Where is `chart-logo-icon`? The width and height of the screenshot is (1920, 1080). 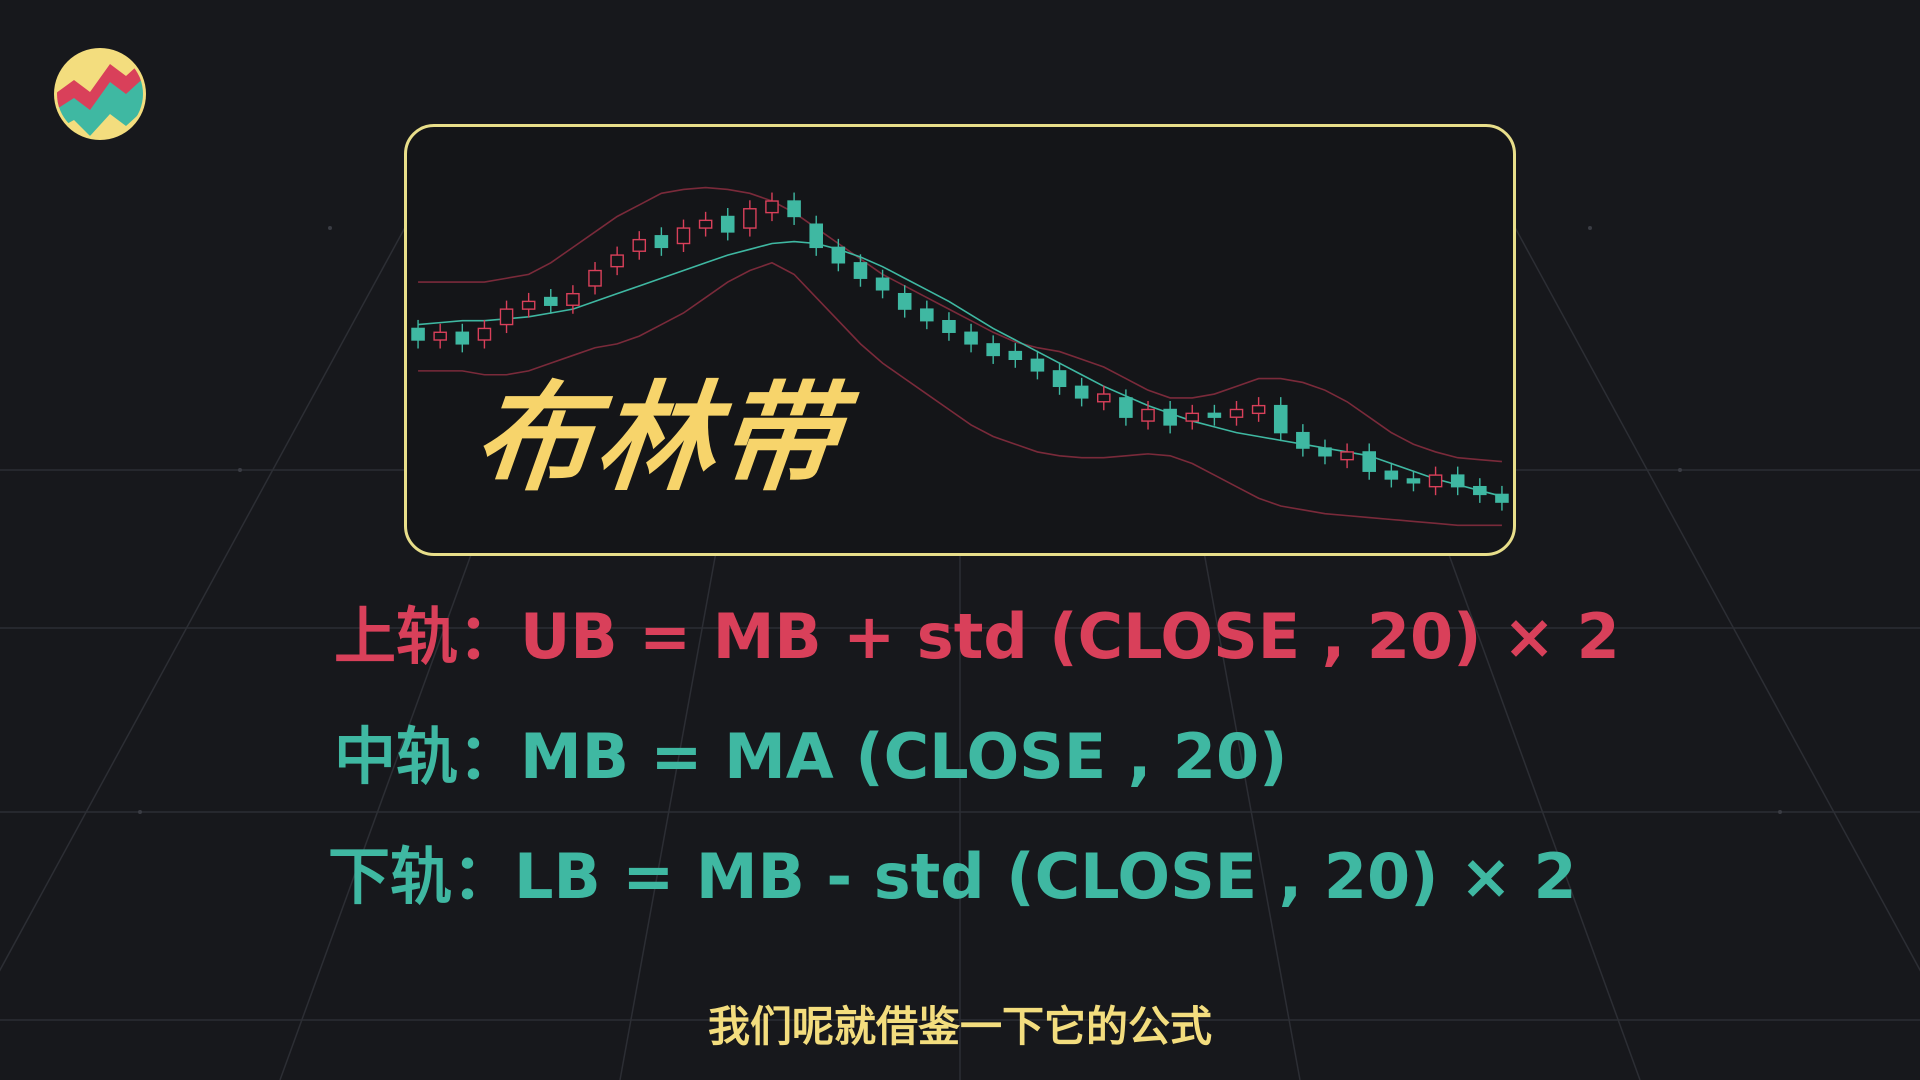
chart-logo-icon is located at coordinates (100, 94).